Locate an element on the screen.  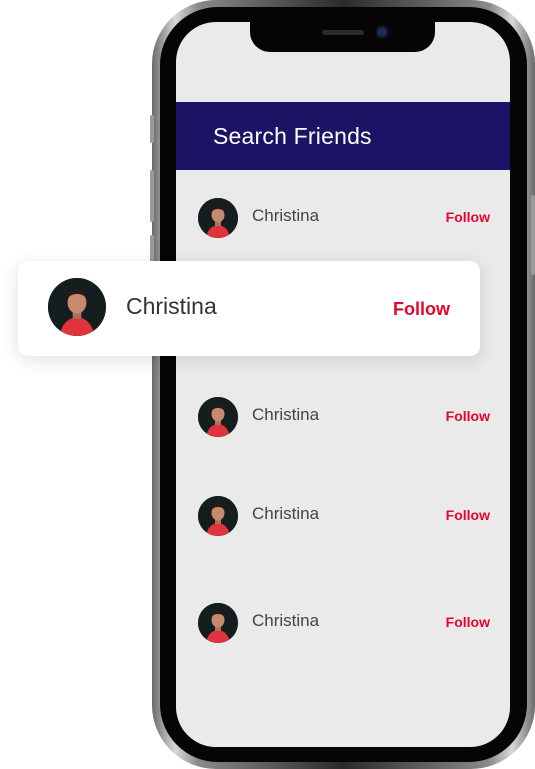
card-friend-name: Christina is located at coordinates (171, 306).